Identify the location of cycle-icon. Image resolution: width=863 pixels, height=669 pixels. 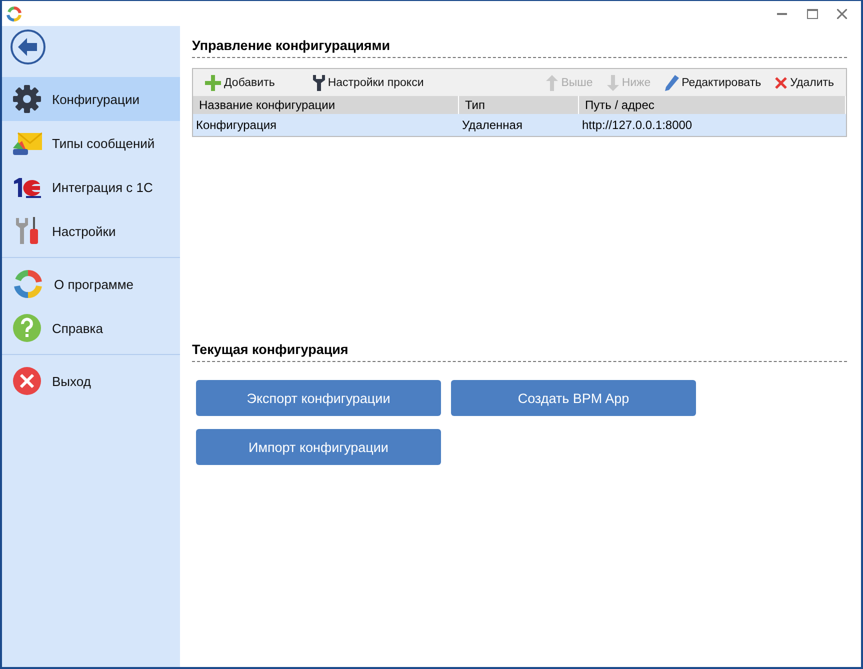
(28, 284).